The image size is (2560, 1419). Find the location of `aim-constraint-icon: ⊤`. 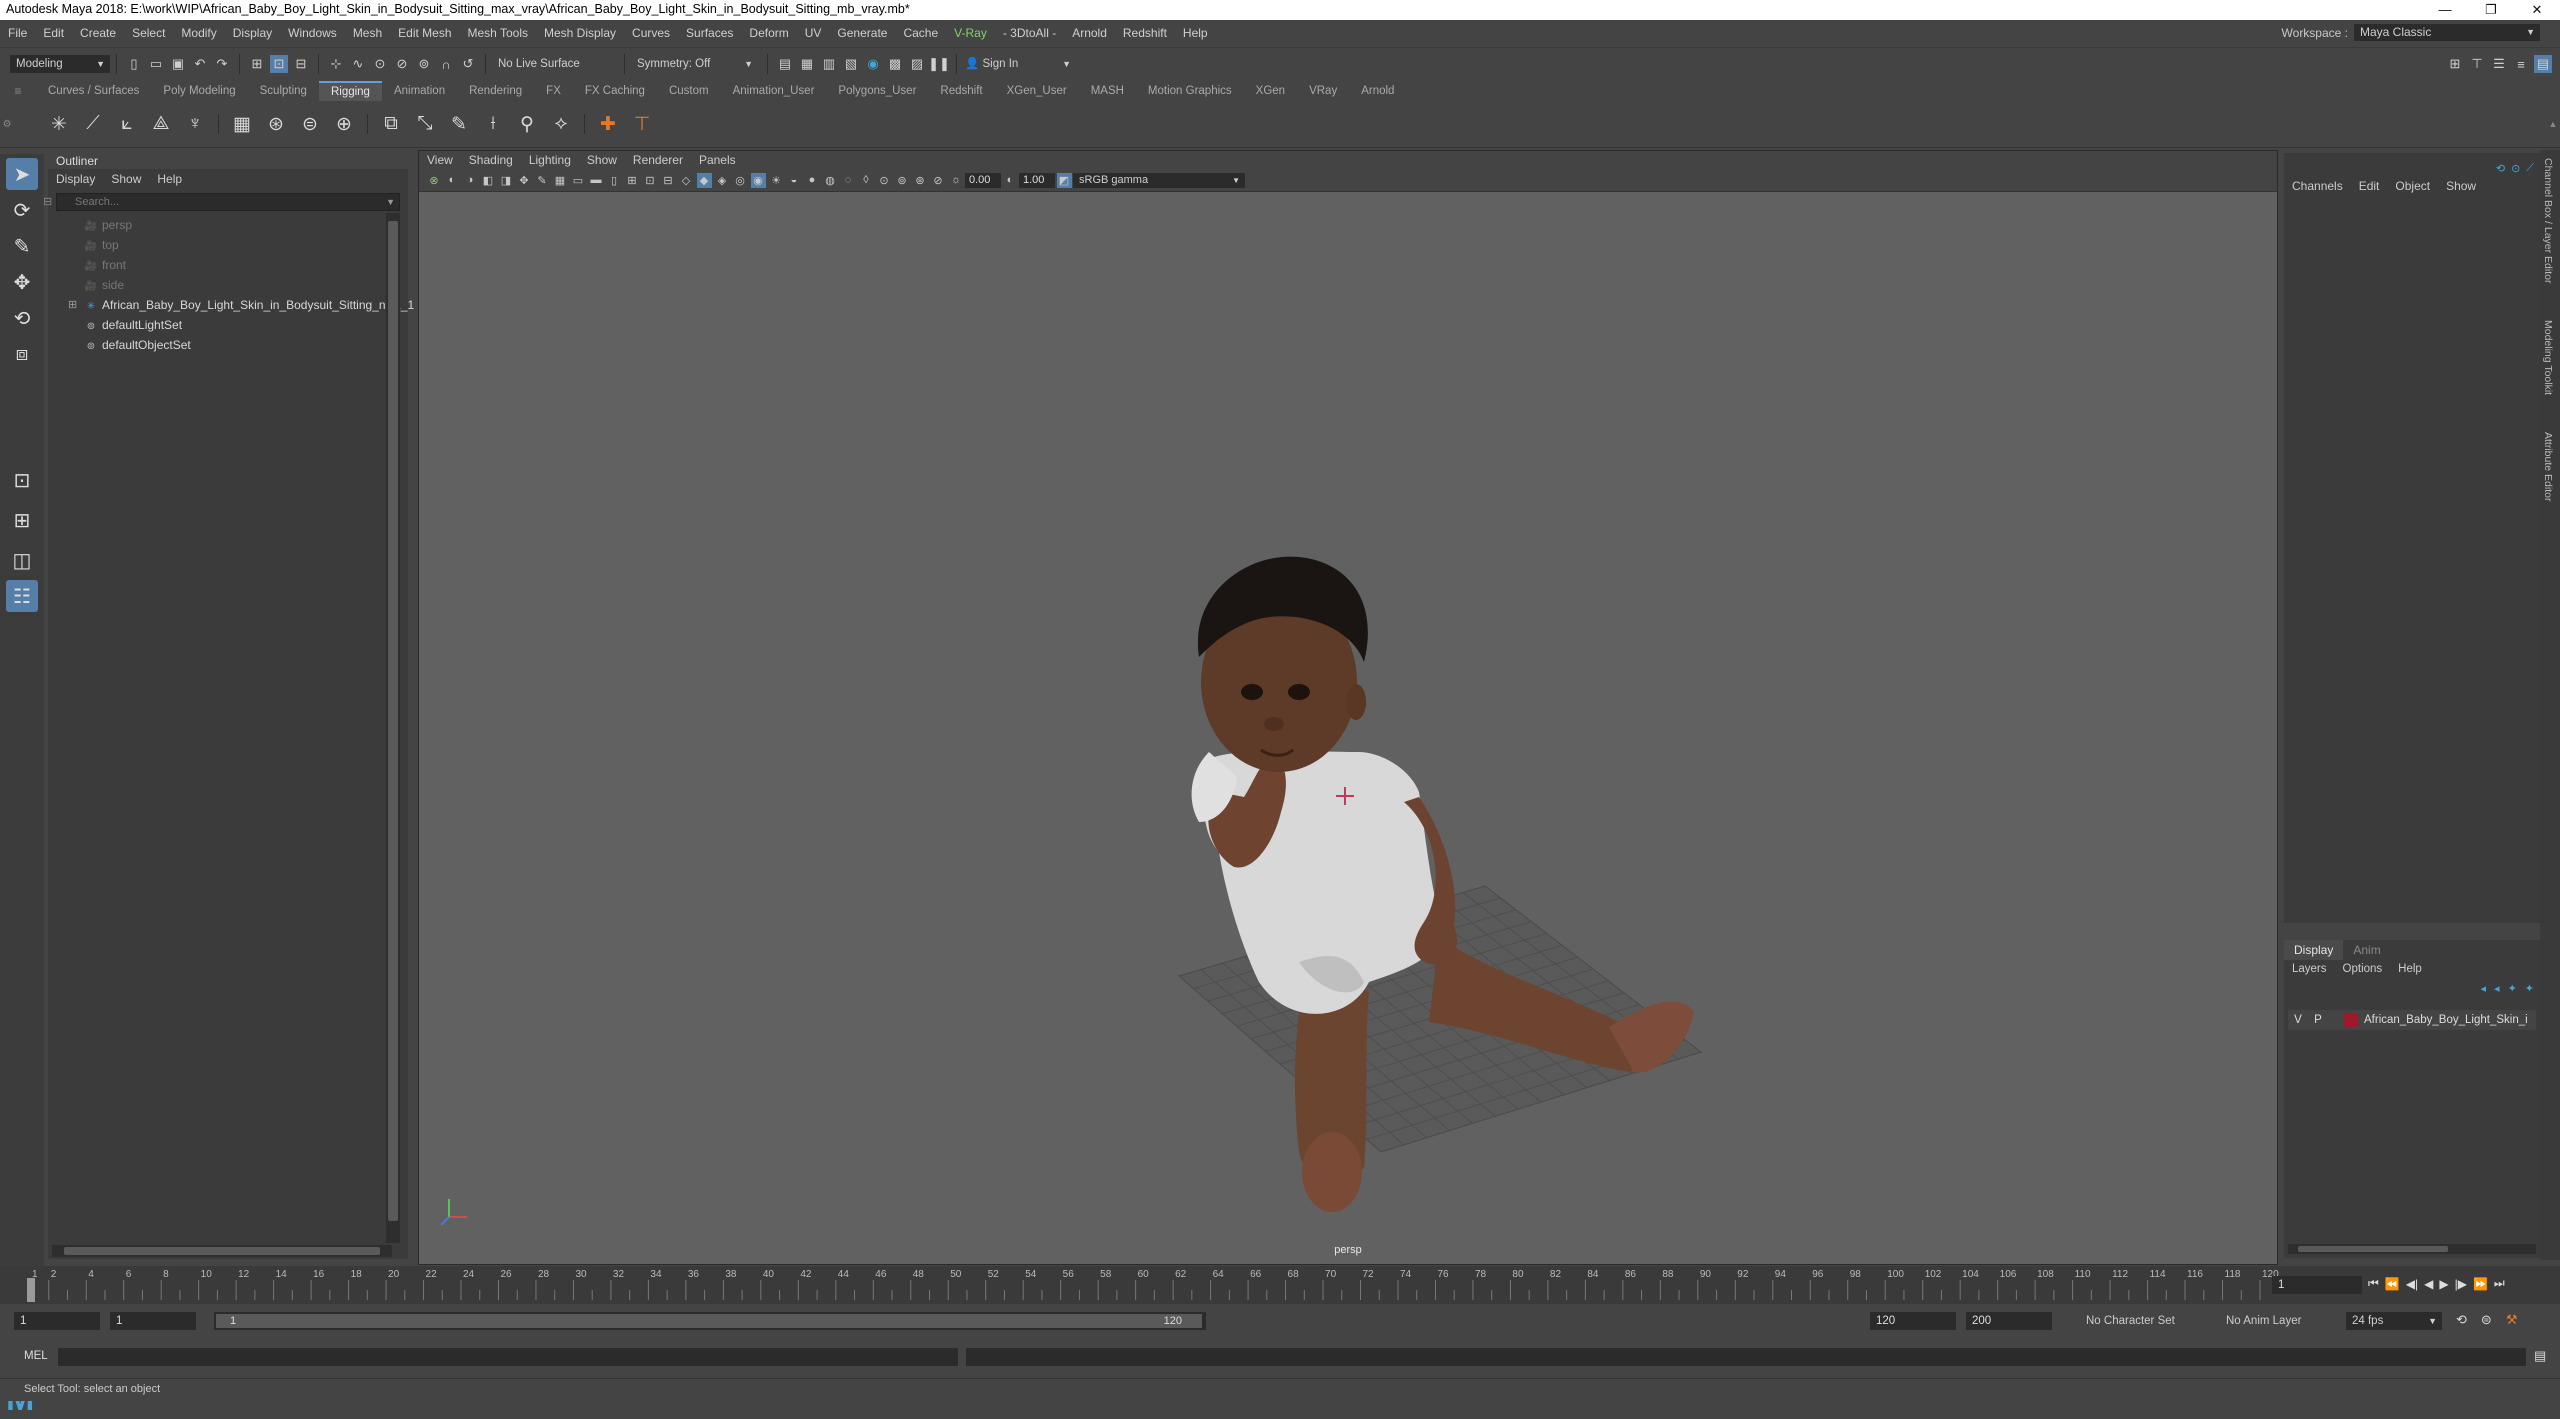

aim-constraint-icon: ⊤ is located at coordinates (642, 124).